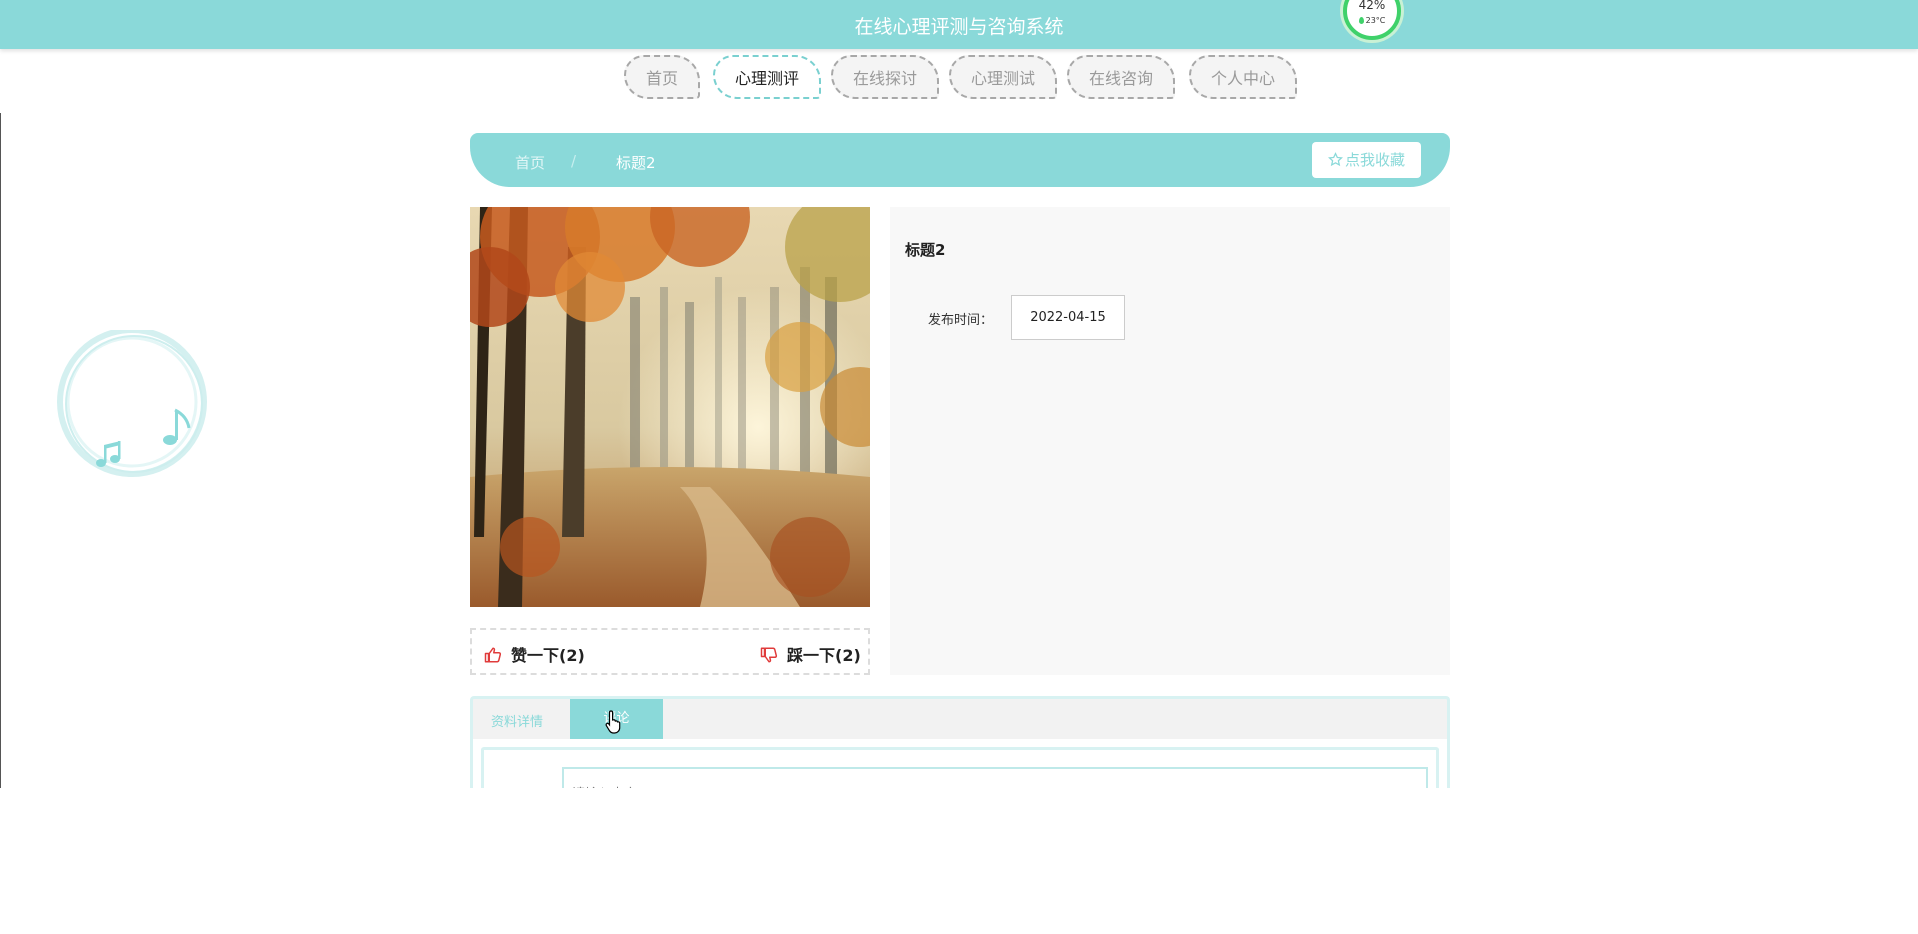  What do you see at coordinates (636, 163) in the screenshot?
I see `breadcrumb-current: 标题2` at bounding box center [636, 163].